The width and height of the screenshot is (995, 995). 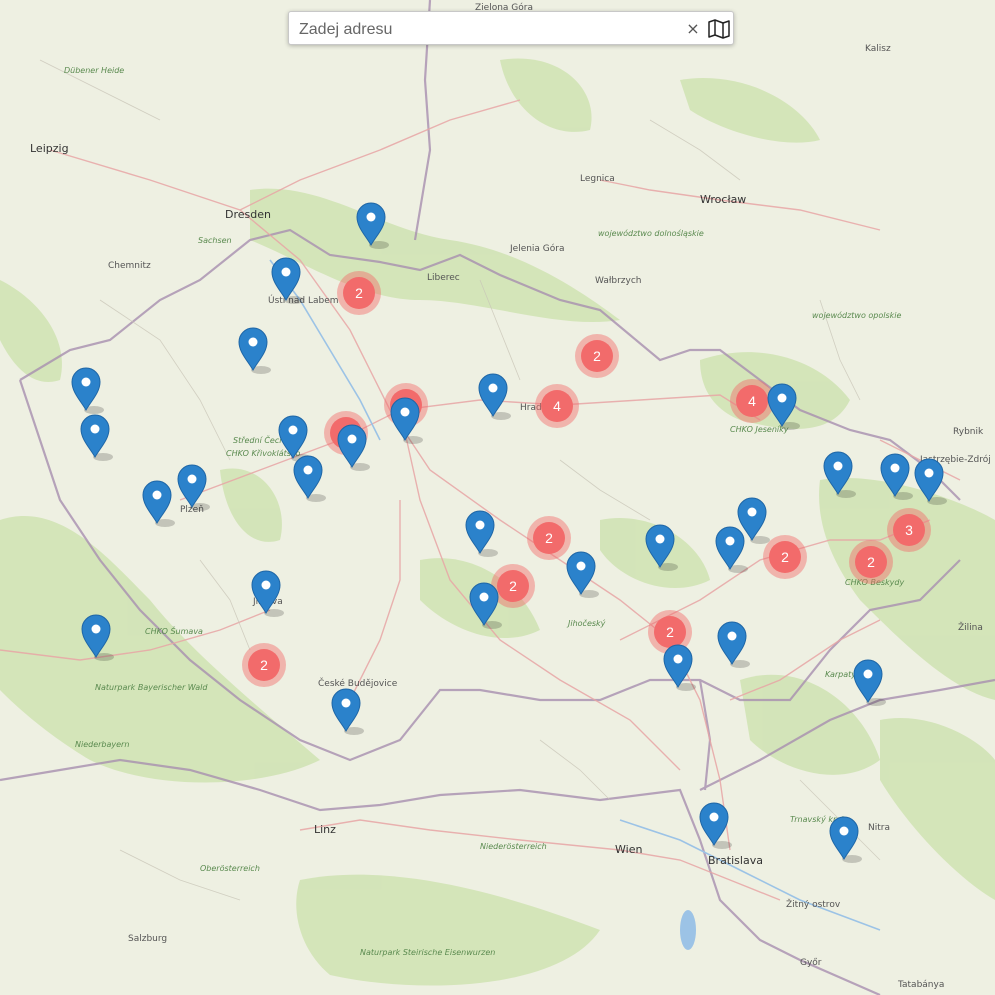 What do you see at coordinates (94, 70) in the screenshot?
I see `label-dubener-heide: Dübener Heide` at bounding box center [94, 70].